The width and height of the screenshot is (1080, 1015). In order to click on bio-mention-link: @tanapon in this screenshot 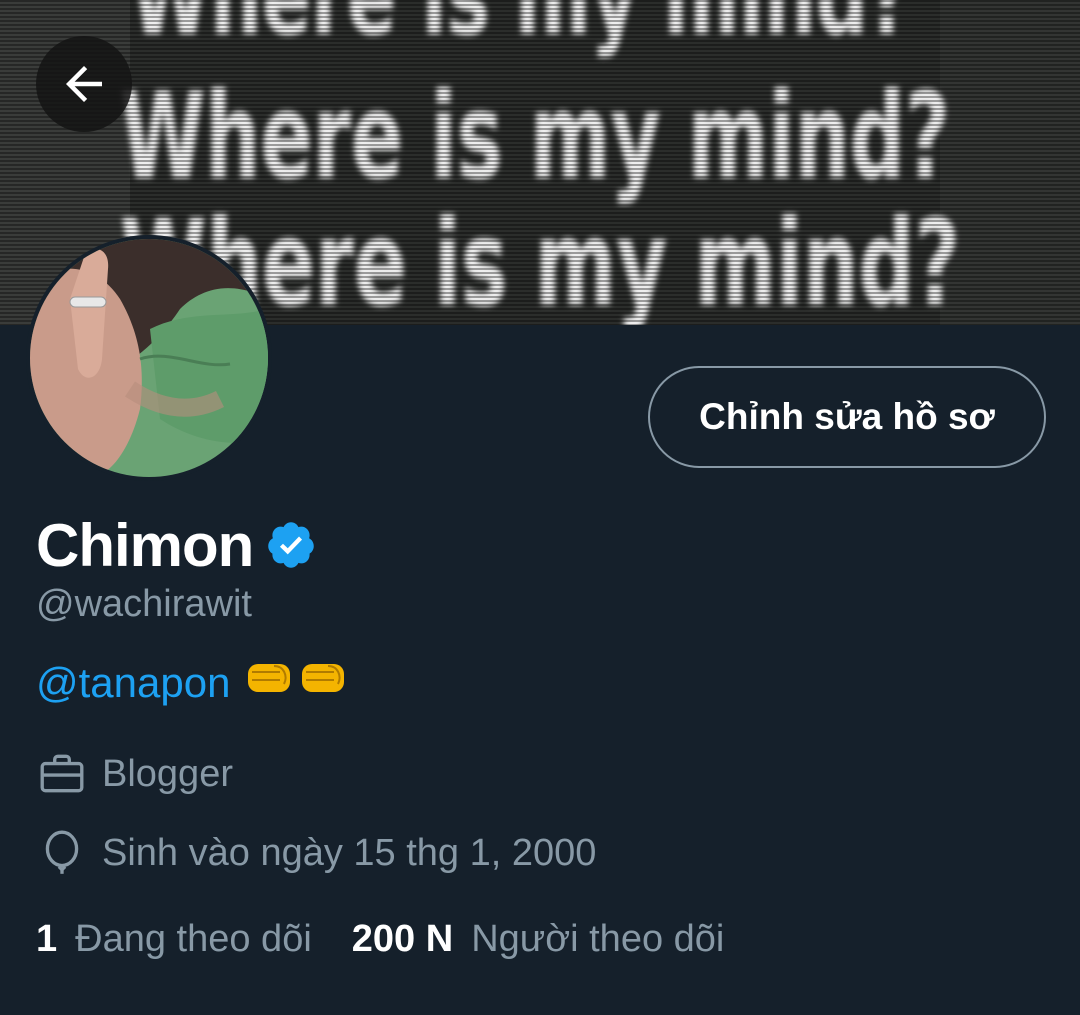, I will do `click(133, 683)`.